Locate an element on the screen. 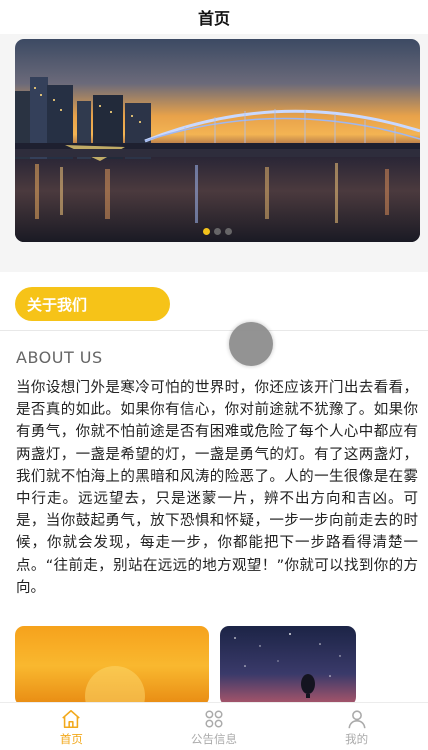 The height and width of the screenshot is (750, 428). tab-home: 首页 is located at coordinates (71, 726).